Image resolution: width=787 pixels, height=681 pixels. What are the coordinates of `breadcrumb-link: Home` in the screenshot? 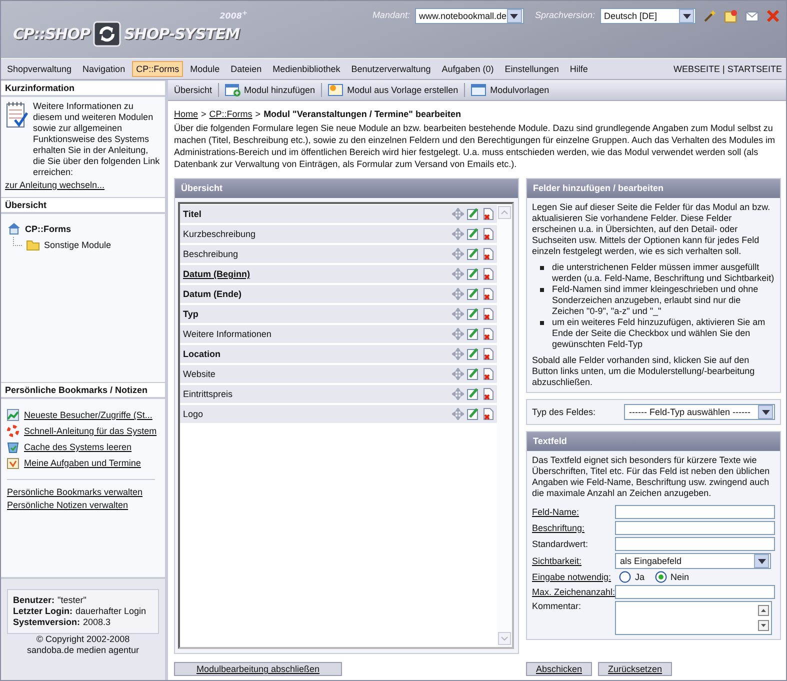 It's located at (186, 114).